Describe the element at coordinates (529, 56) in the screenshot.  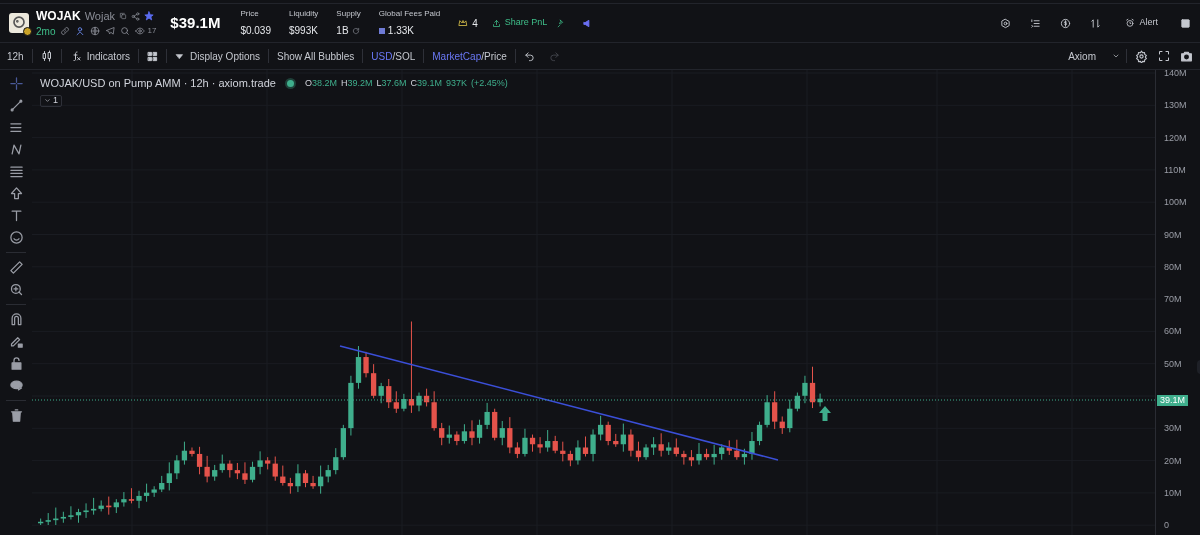
I see `undo-icon` at that location.